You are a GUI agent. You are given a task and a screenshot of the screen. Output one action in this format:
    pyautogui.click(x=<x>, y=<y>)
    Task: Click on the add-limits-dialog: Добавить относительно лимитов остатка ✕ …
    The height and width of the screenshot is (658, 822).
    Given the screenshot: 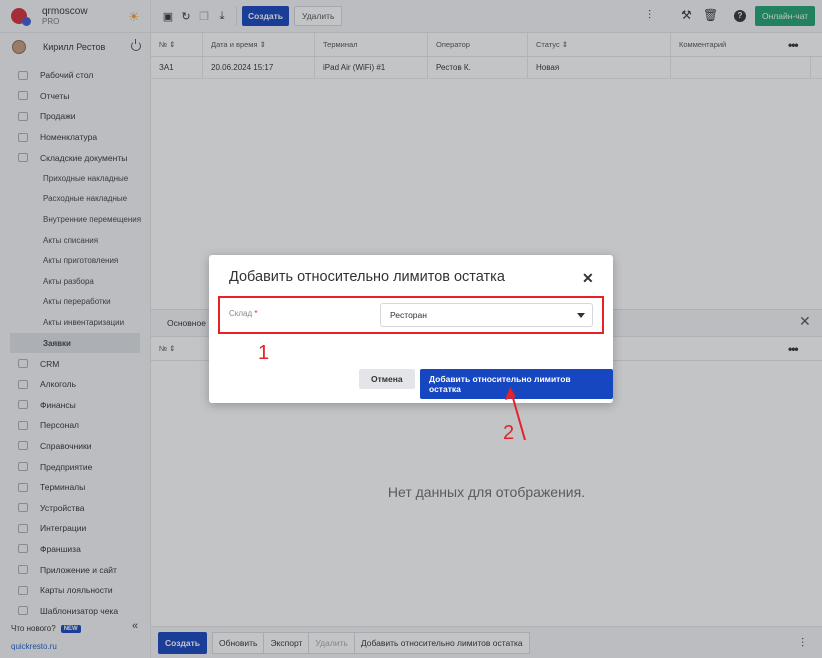 What is the action you would take?
    pyautogui.click(x=411, y=329)
    